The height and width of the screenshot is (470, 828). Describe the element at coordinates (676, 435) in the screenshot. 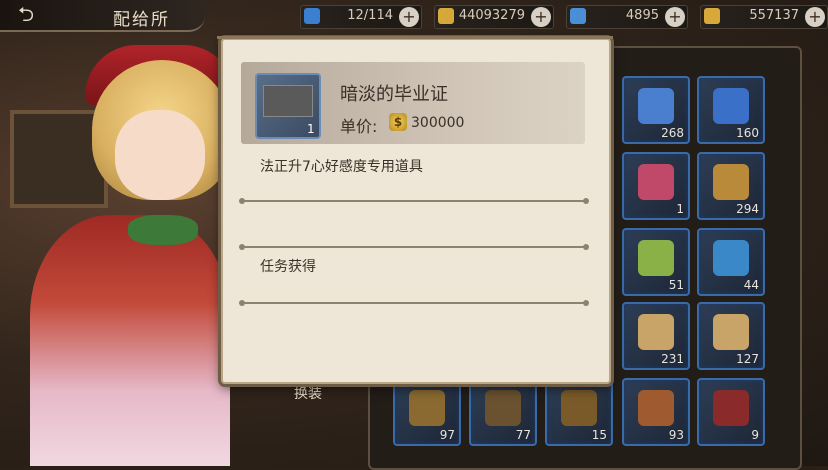

I see `slot-count: 93` at that location.